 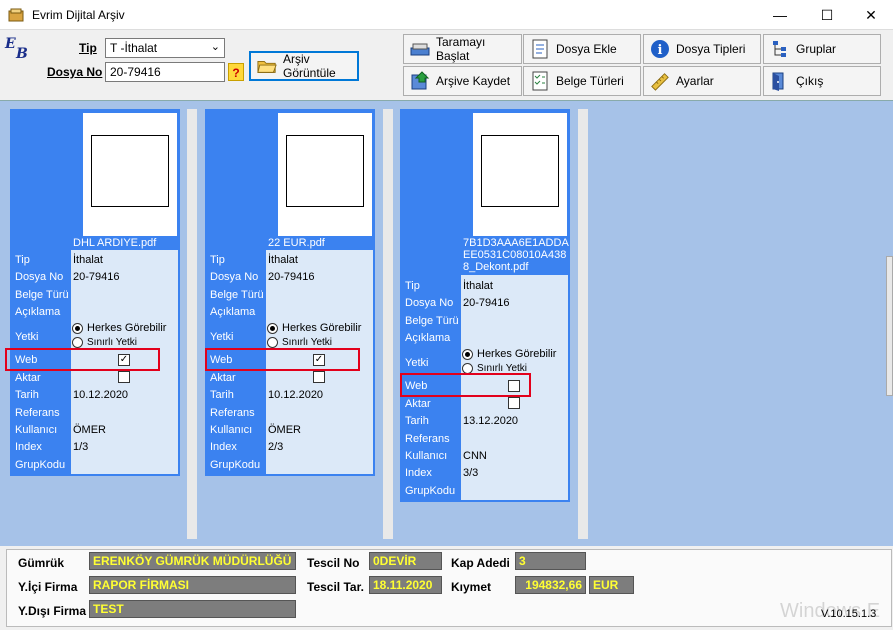 I want to click on exit-door-icon, so click(x=780, y=81).